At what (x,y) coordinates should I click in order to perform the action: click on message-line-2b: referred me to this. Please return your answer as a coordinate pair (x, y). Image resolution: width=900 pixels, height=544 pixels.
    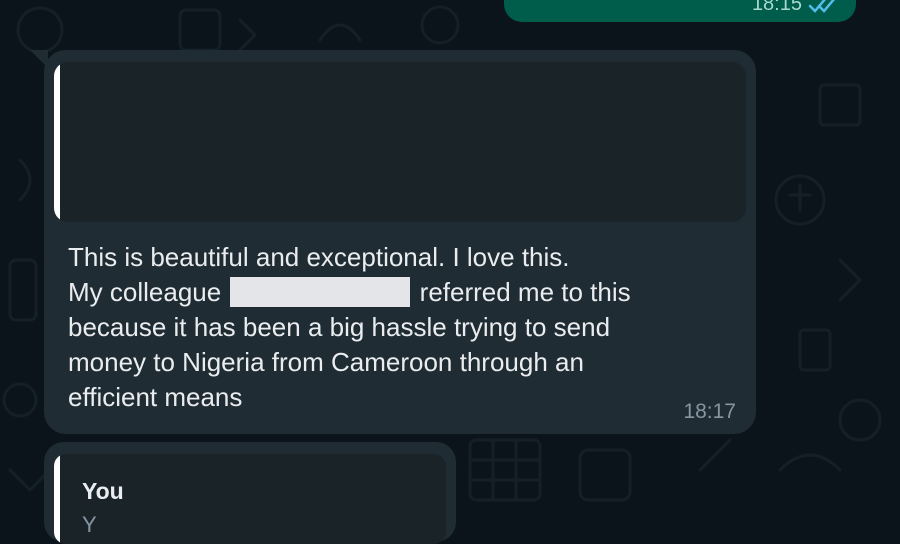
    Looking at the image, I should click on (525, 292).